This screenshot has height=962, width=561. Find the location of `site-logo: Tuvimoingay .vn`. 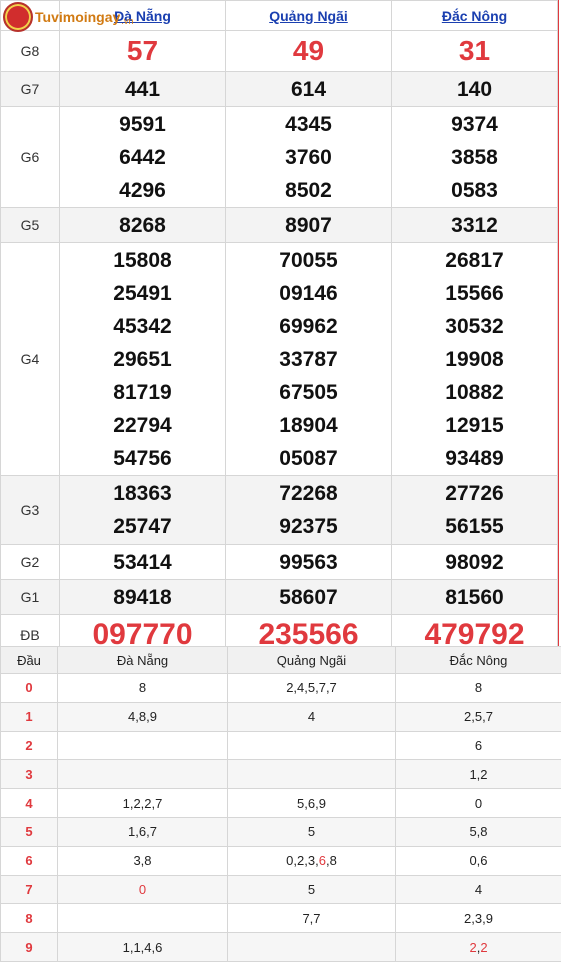

site-logo: Tuvimoingay .vn is located at coordinates (68, 17).